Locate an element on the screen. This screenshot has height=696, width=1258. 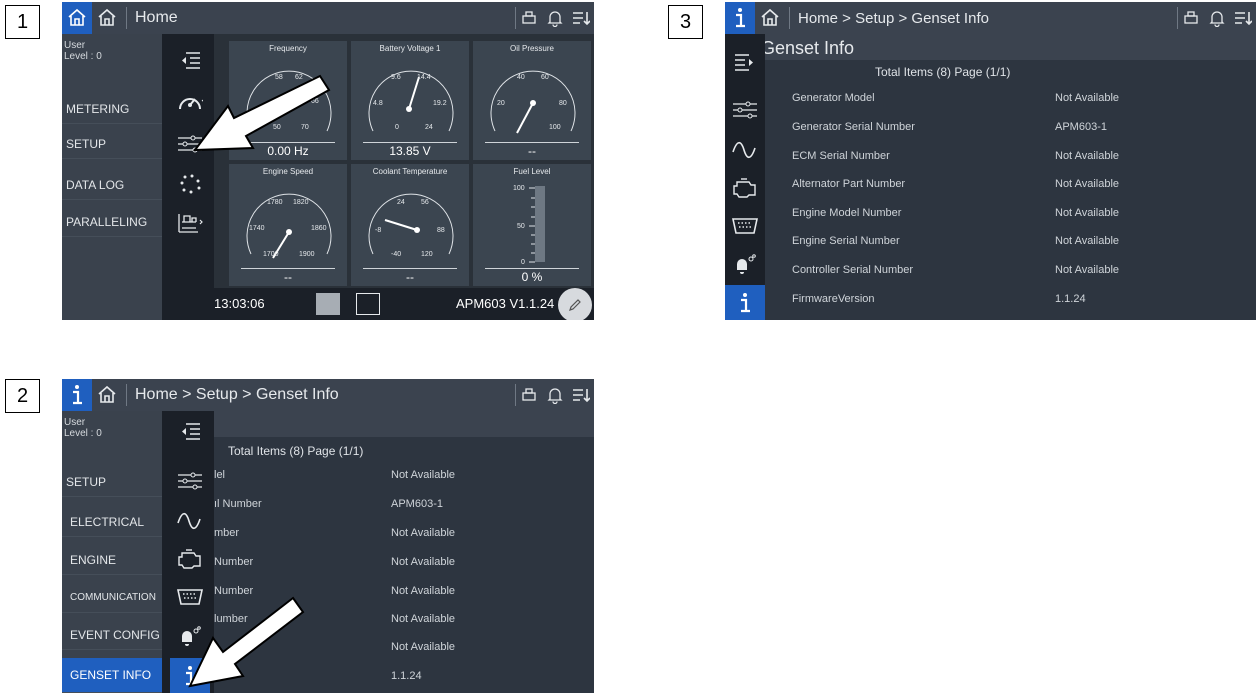
info-icon is located at coordinates (745, 302).